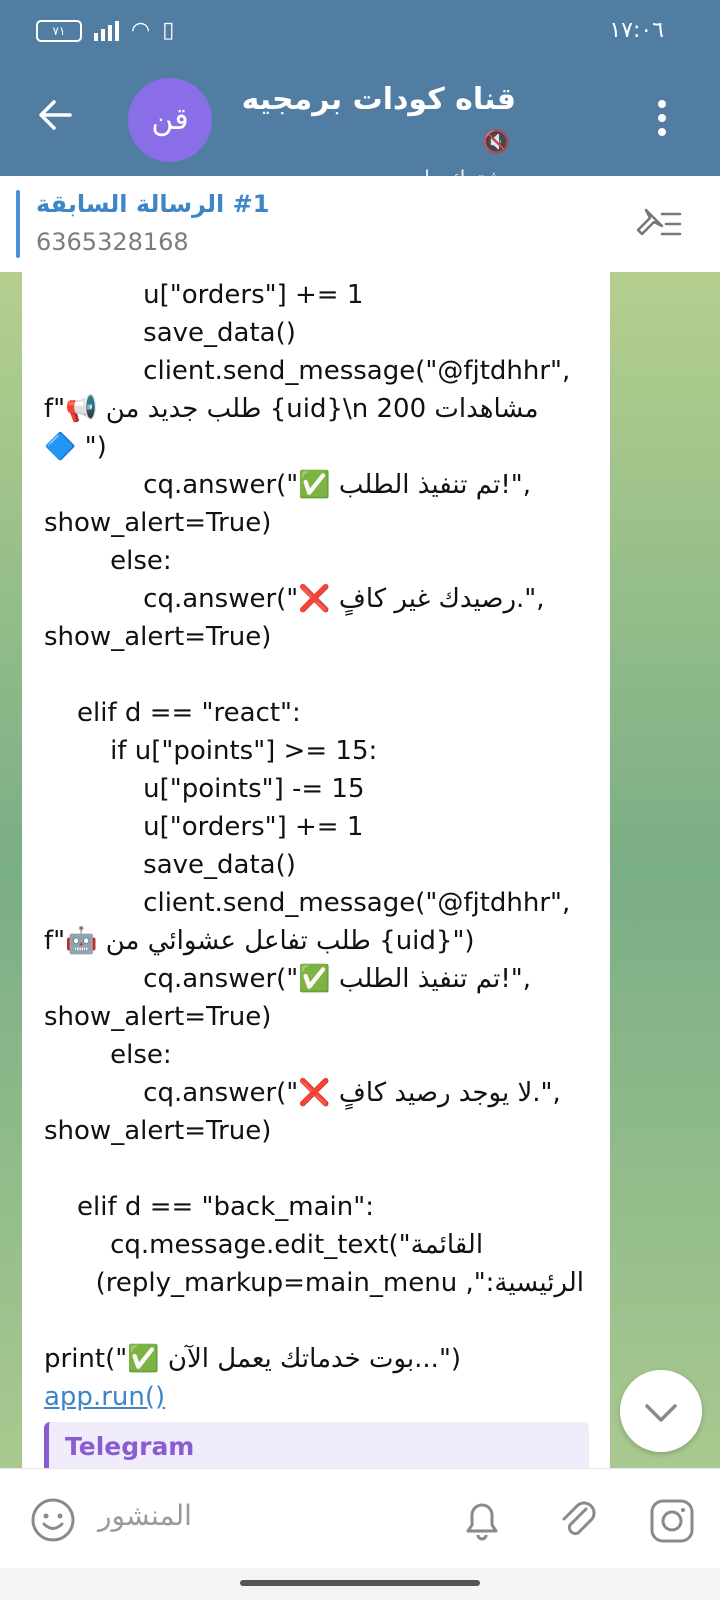  What do you see at coordinates (59, 30) in the screenshot?
I see `battery-icon: ٧١` at bounding box center [59, 30].